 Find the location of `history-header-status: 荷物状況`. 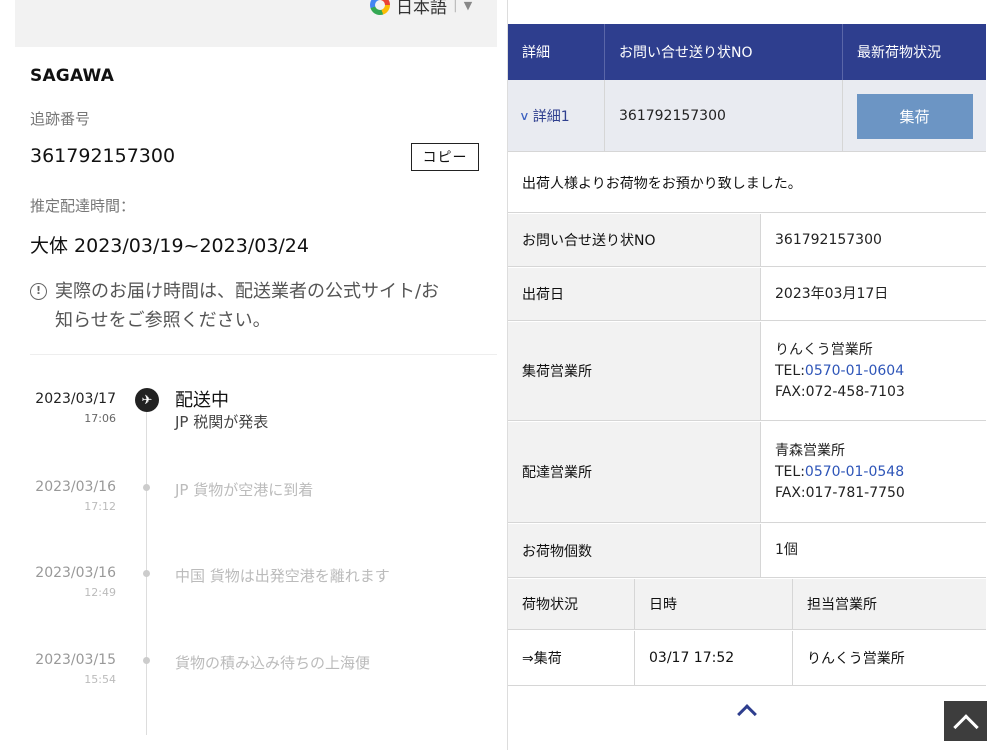

history-header-status: 荷物状況 is located at coordinates (571, 604).